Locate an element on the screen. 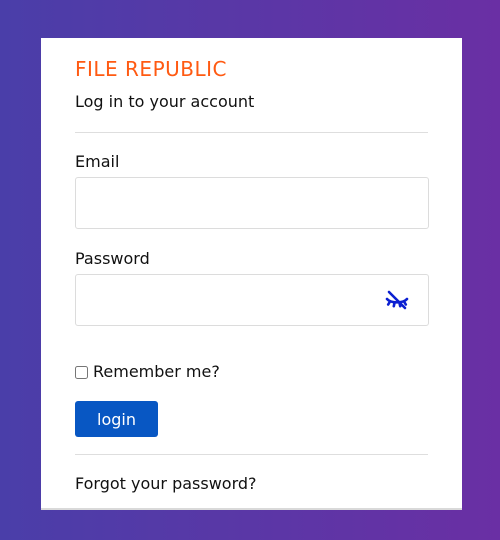 Image resolution: width=500 pixels, height=540 pixels. password-field is located at coordinates (252, 300).